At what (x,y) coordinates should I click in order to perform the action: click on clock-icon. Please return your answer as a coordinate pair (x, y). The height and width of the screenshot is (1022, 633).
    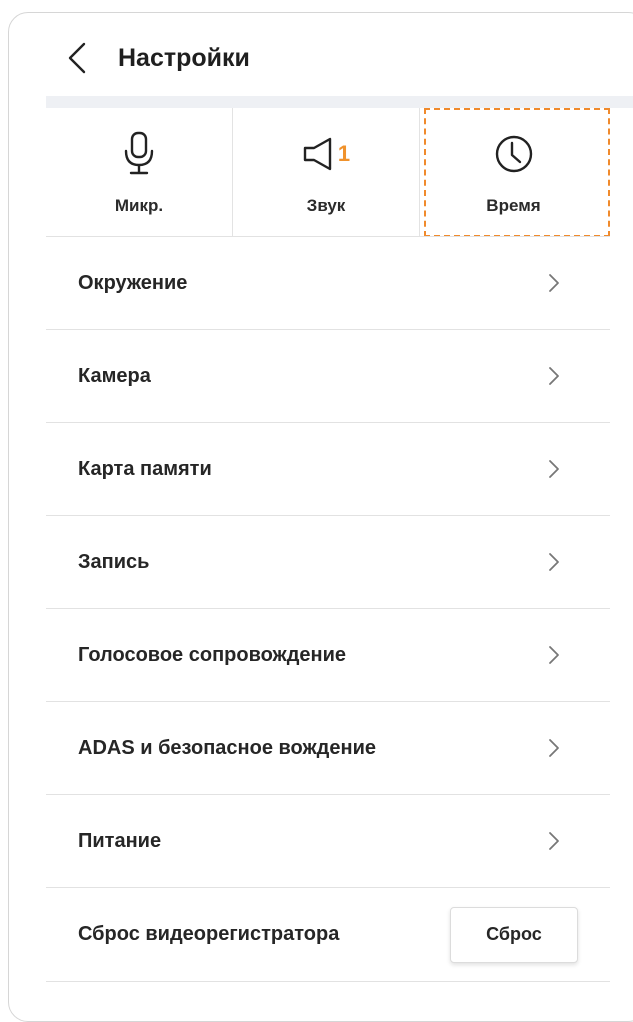
    Looking at the image, I should click on (514, 154).